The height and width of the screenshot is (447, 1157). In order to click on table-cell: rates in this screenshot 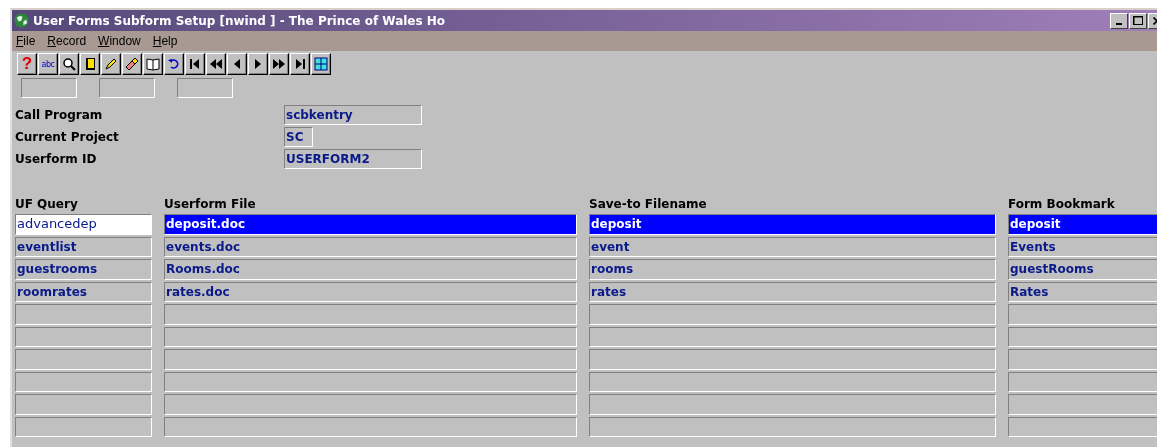, I will do `click(792, 291)`.